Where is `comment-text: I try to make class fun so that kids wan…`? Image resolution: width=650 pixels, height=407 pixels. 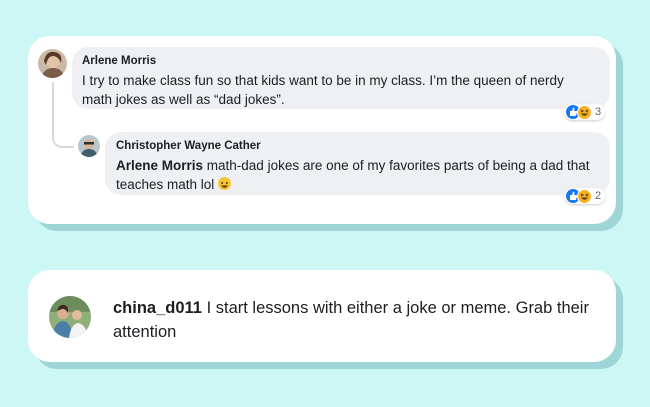
comment-text: I try to make class fun so that kids wan… is located at coordinates (323, 90).